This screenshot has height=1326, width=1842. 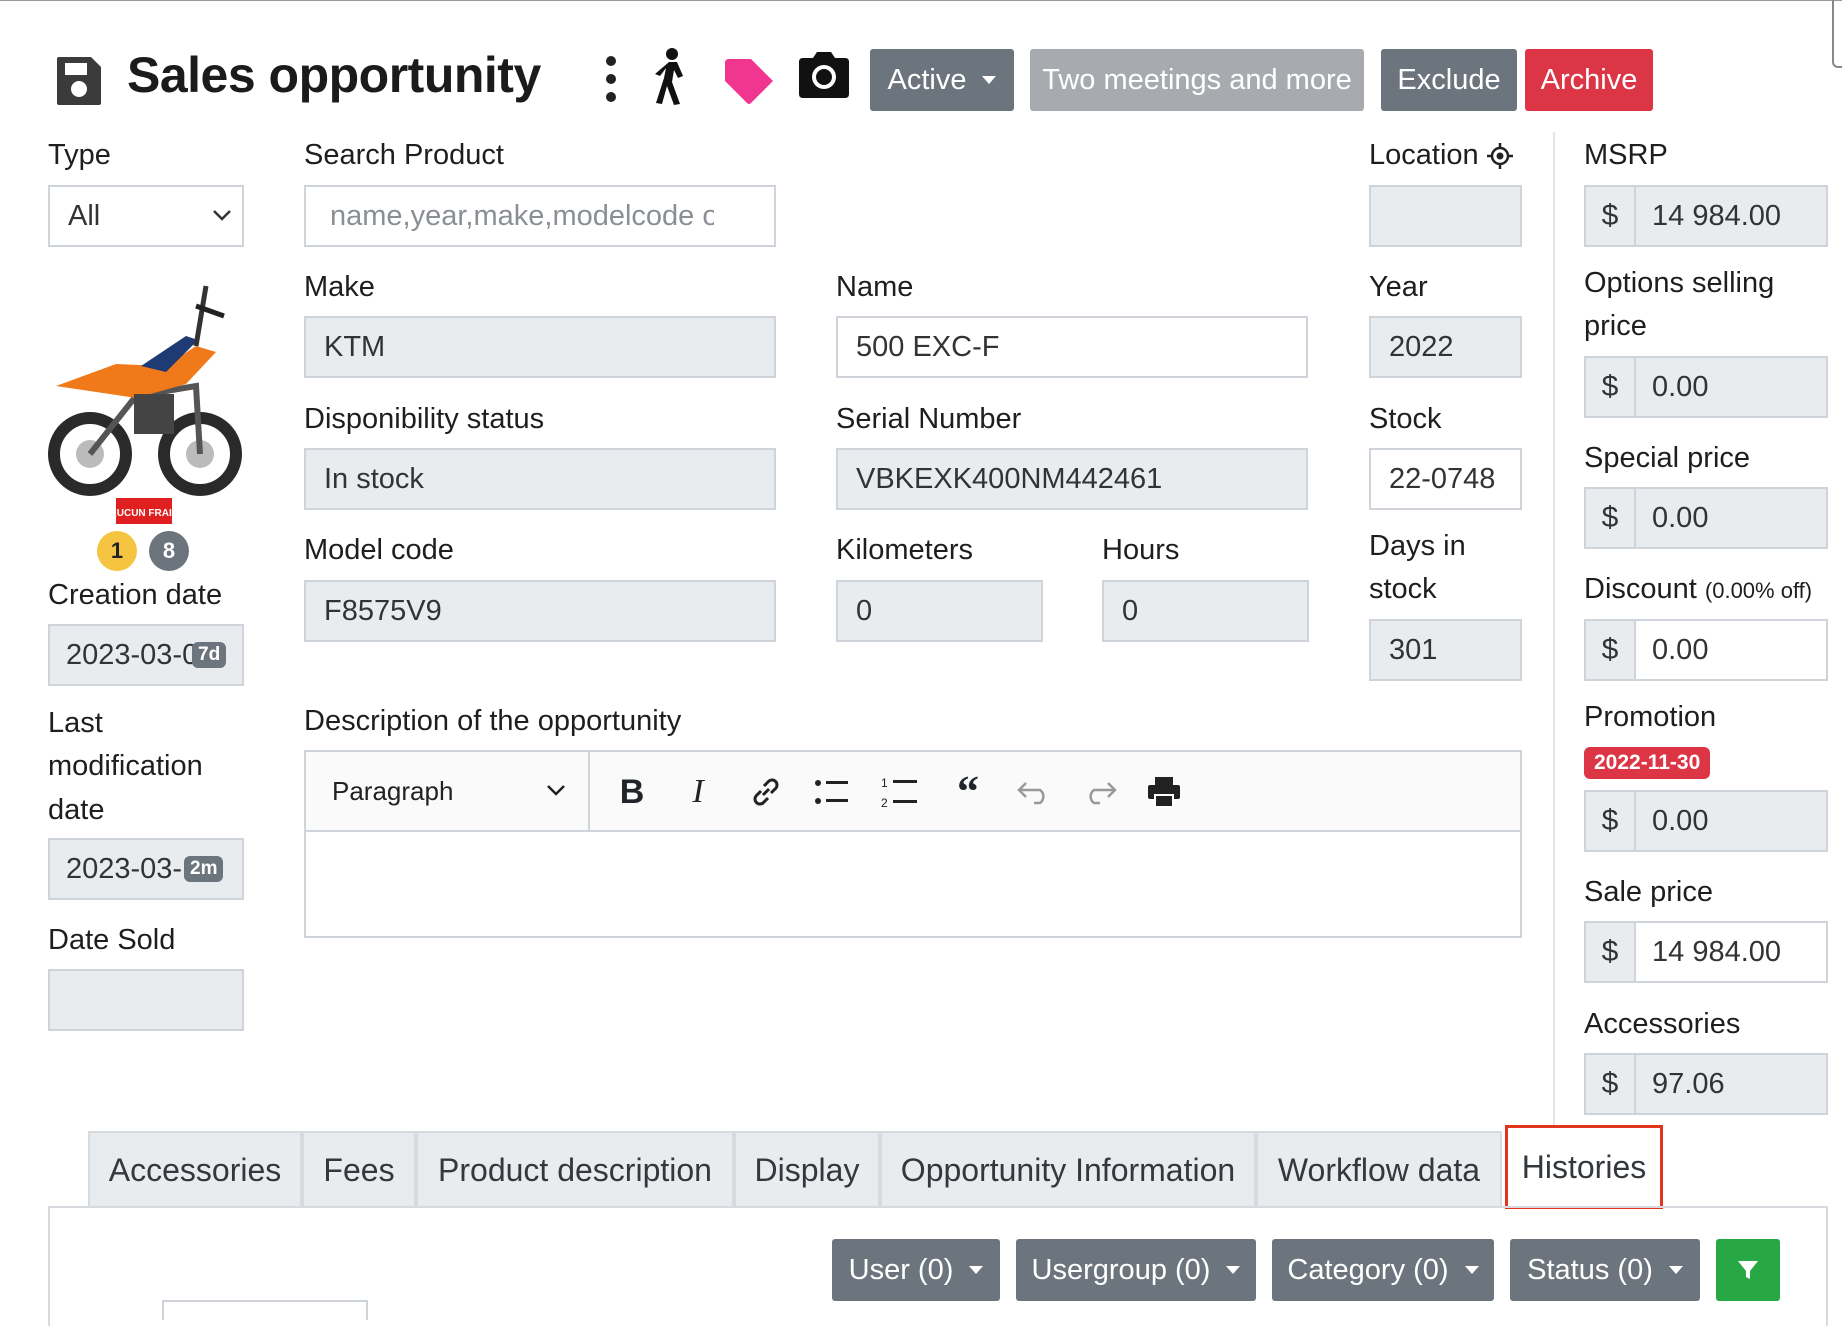 What do you see at coordinates (79, 81) in the screenshot?
I see `save-icon` at bounding box center [79, 81].